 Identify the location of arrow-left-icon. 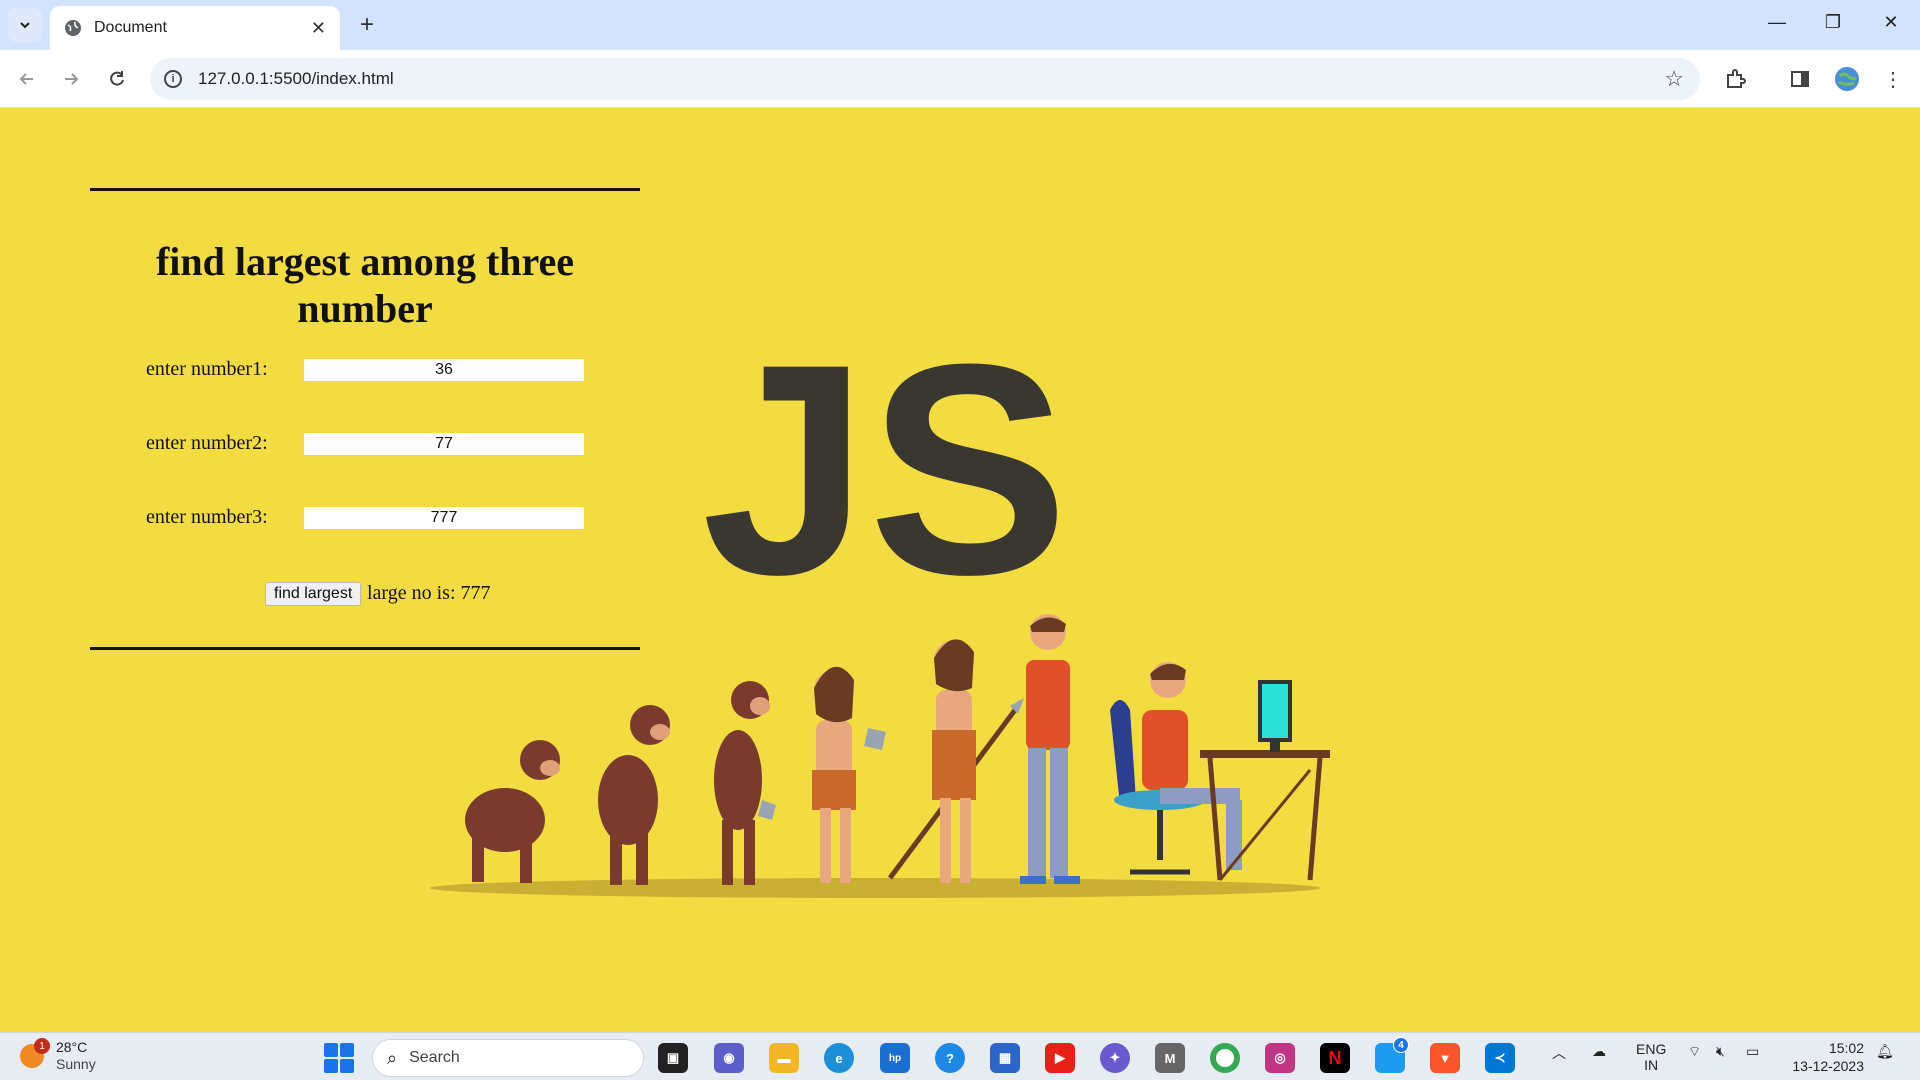
(26, 79).